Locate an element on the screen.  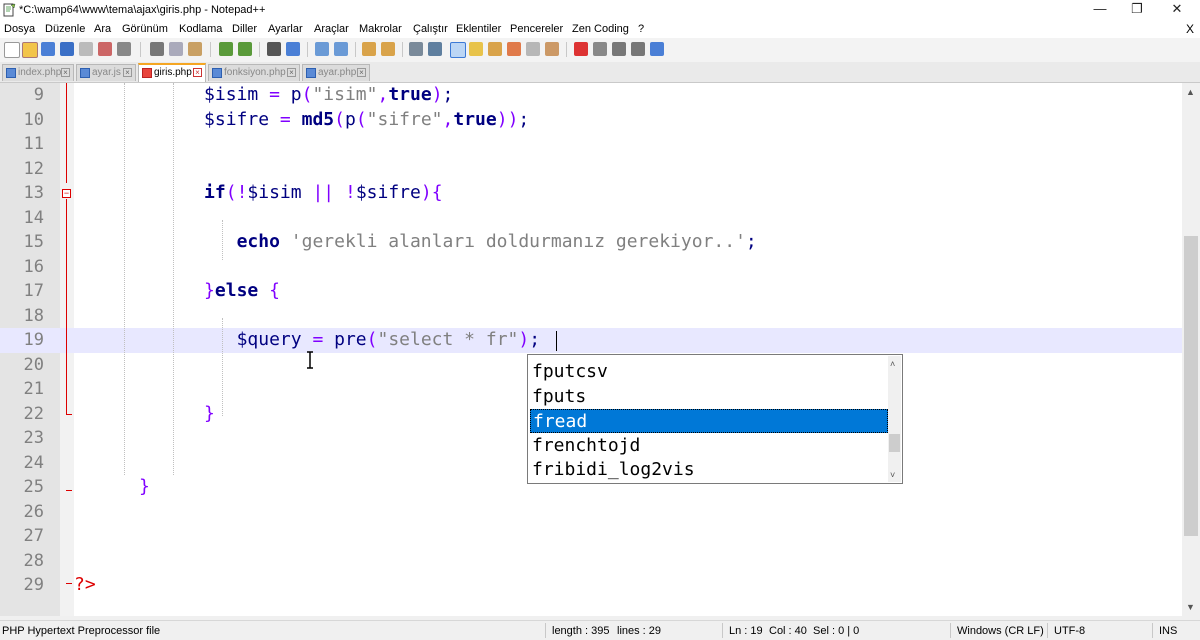
code-line: 26 is located at coordinates (591, 512).